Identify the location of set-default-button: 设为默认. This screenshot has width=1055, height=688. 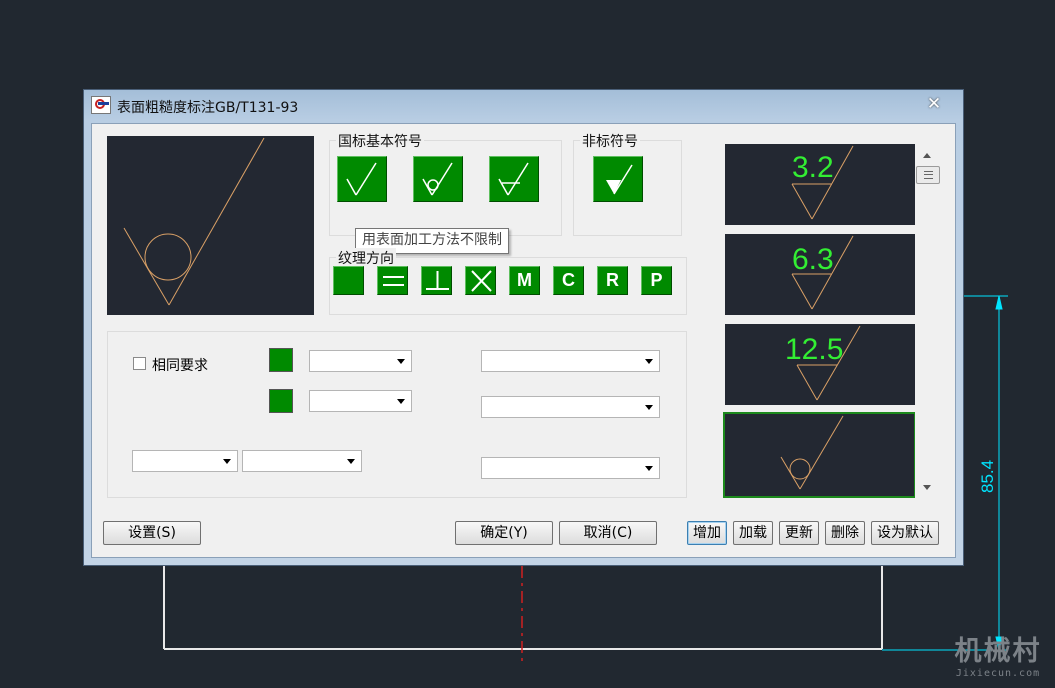
(905, 533).